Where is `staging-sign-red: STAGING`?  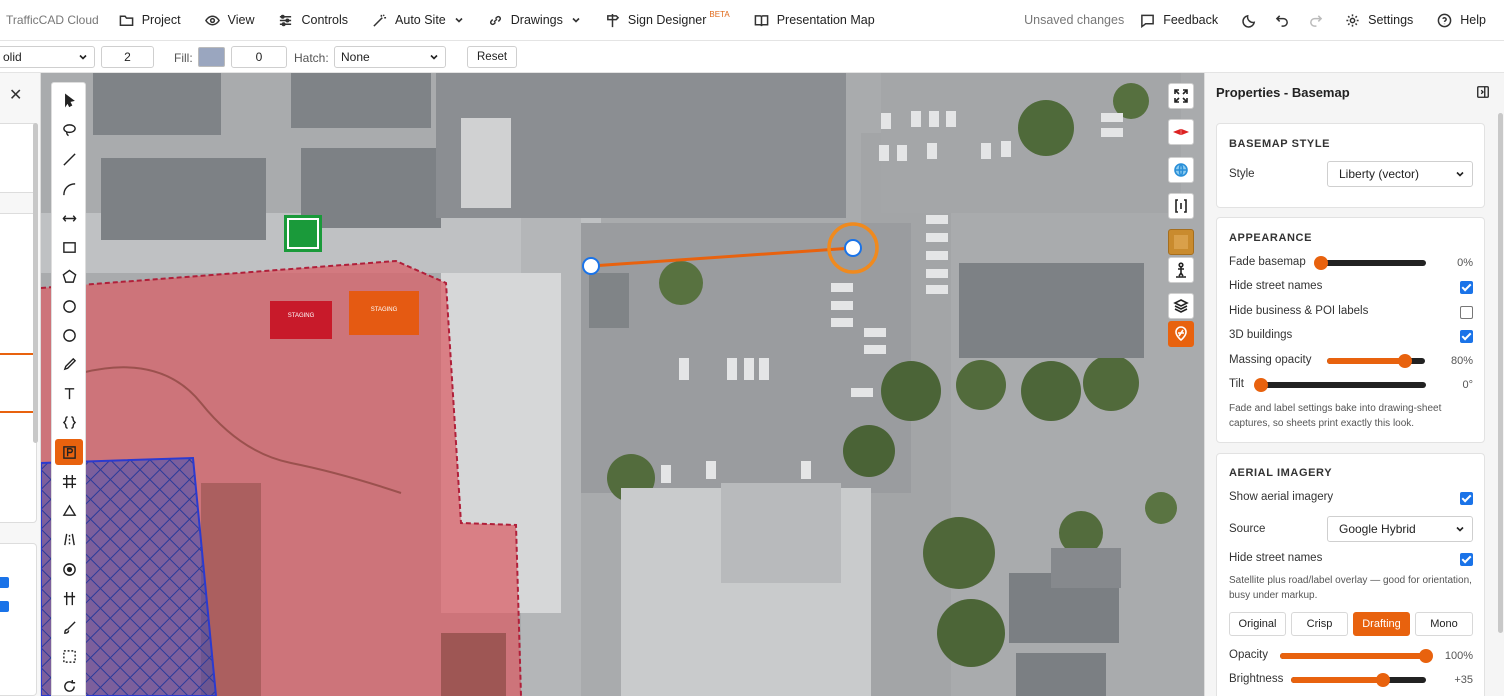 staging-sign-red: STAGING is located at coordinates (301, 316).